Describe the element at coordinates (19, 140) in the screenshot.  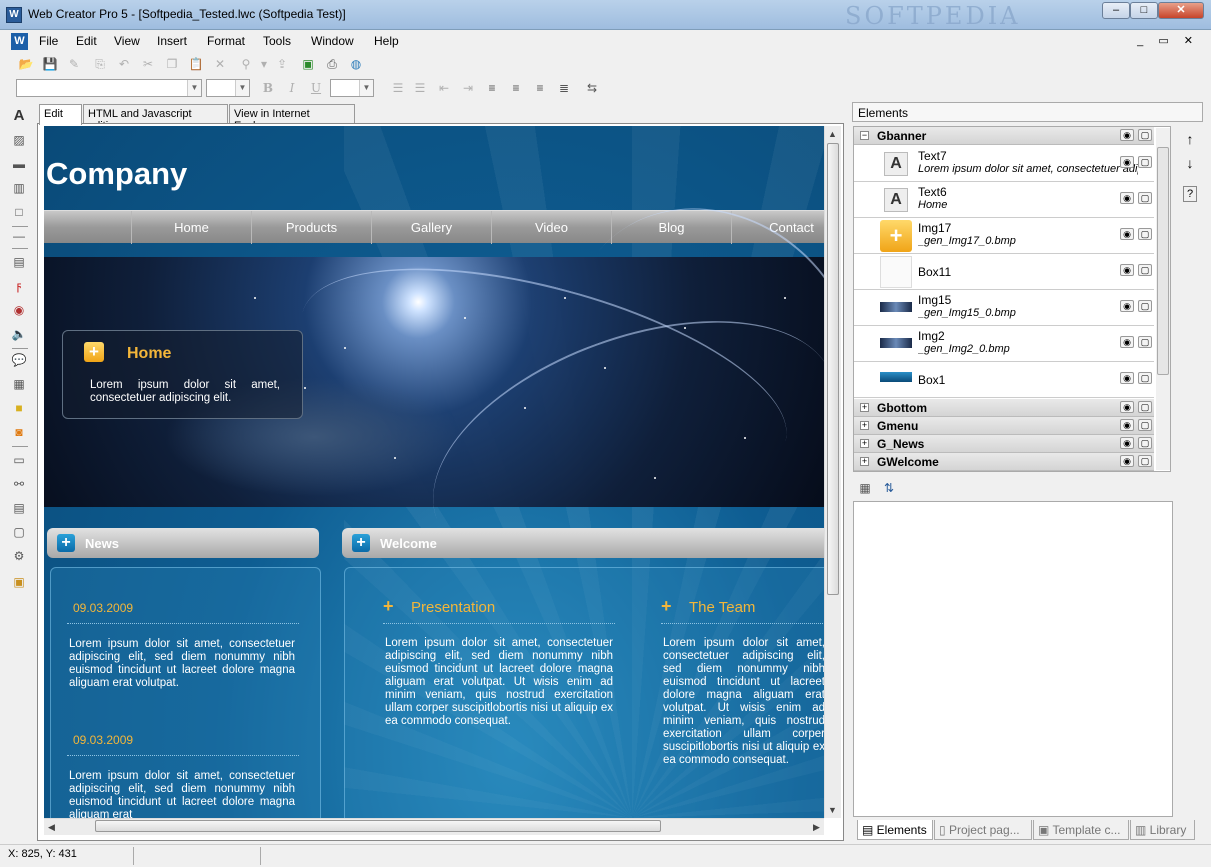
I see `image-tool-icon: ▨` at that location.